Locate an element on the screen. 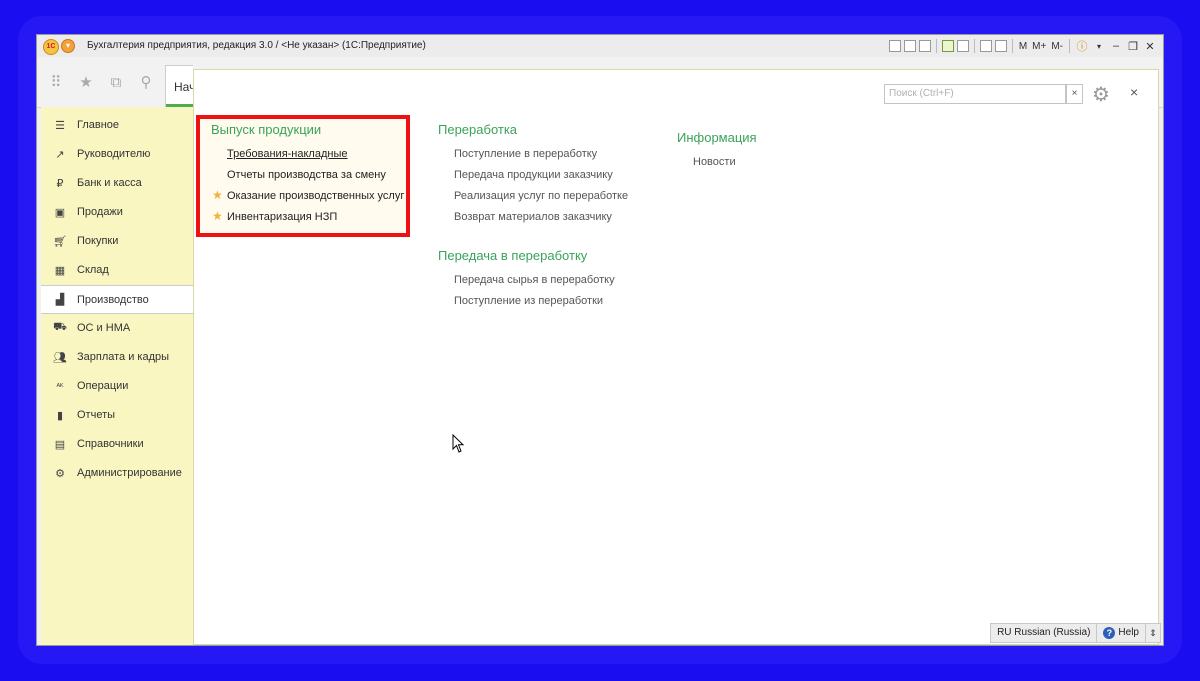  help-button: ? Help is located at coordinates (1121, 633).